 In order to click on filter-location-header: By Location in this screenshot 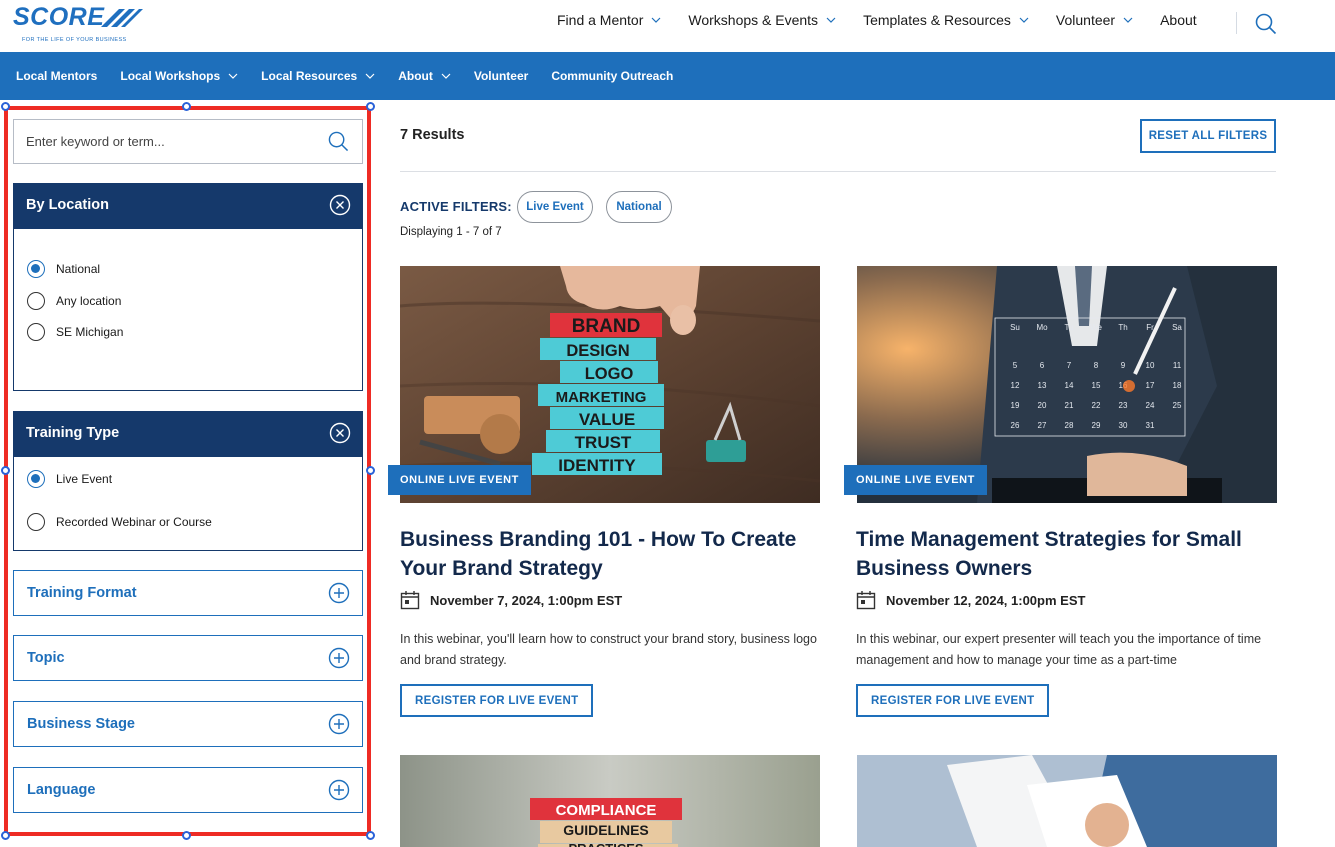, I will do `click(188, 206)`.